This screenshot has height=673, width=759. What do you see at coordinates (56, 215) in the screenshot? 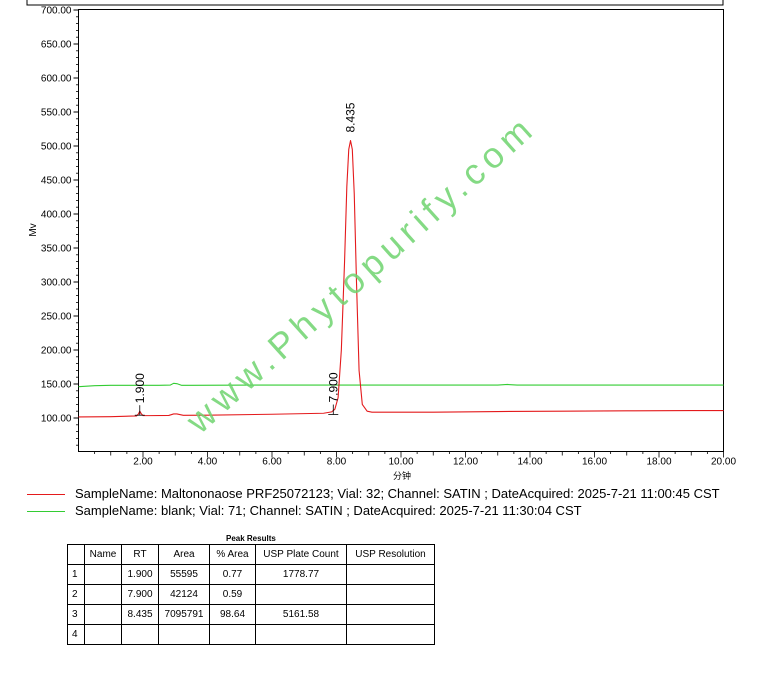
I see `y-tick-label: 400.00` at bounding box center [56, 215].